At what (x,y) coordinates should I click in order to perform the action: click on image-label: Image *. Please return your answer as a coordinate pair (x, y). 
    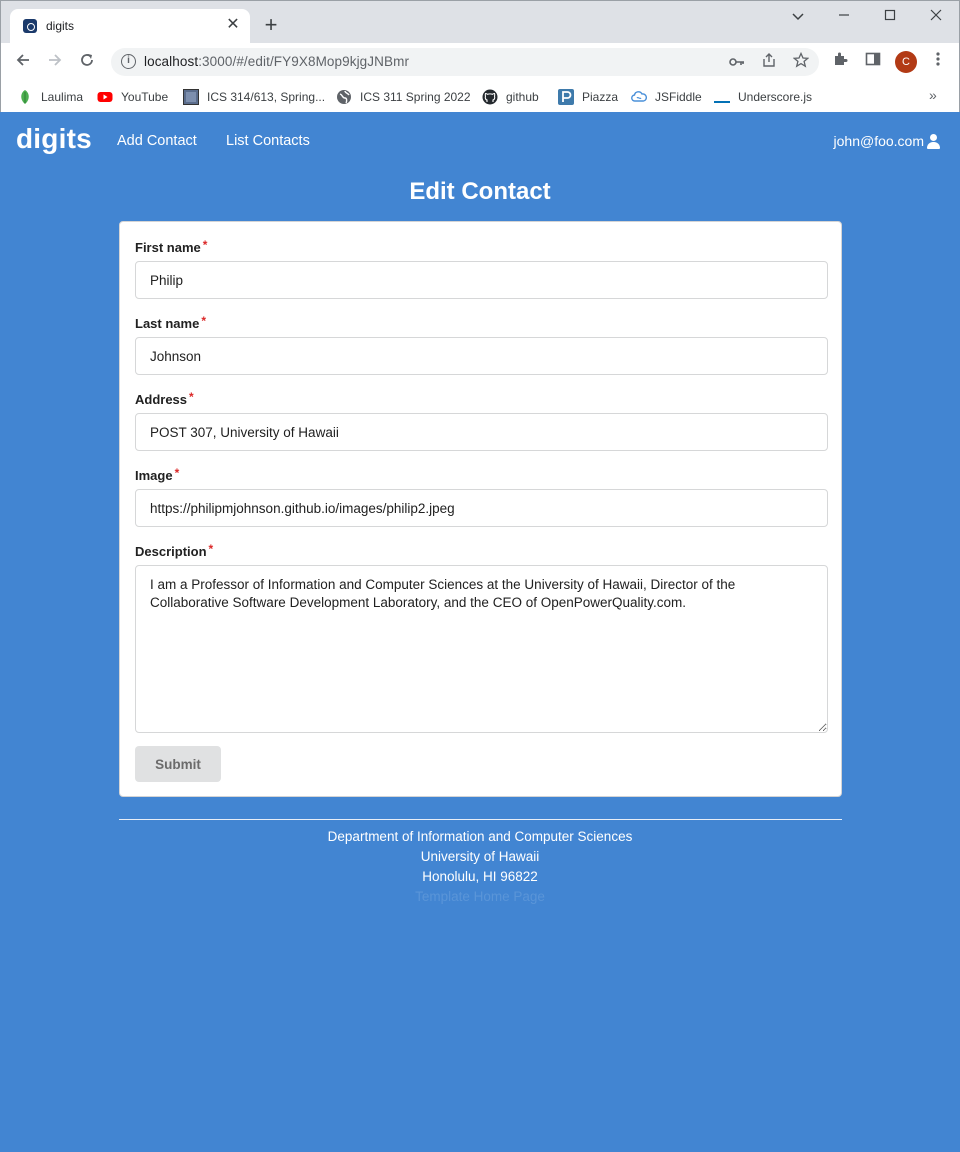
    Looking at the image, I should click on (157, 474).